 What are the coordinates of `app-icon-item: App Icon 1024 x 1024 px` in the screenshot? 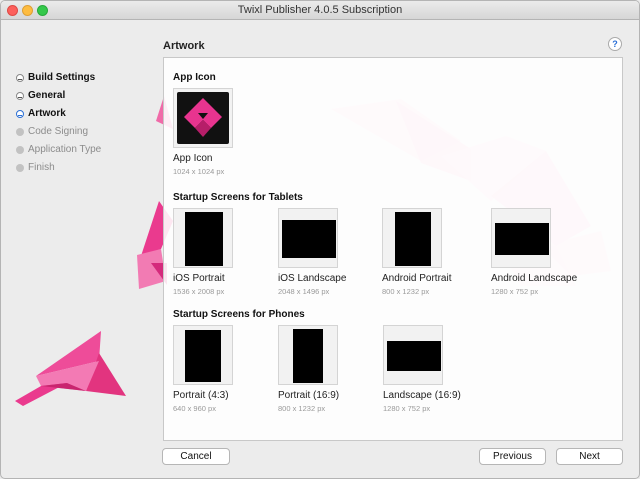 It's located at (228, 132).